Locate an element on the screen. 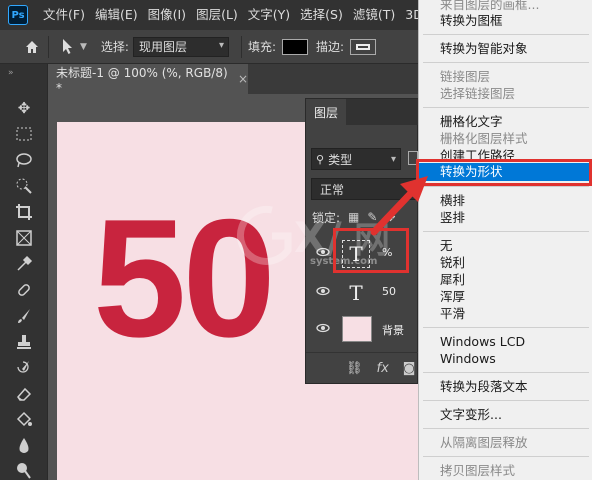 This screenshot has height=480, width=592. stroke-label: 描边: is located at coordinates (330, 47).